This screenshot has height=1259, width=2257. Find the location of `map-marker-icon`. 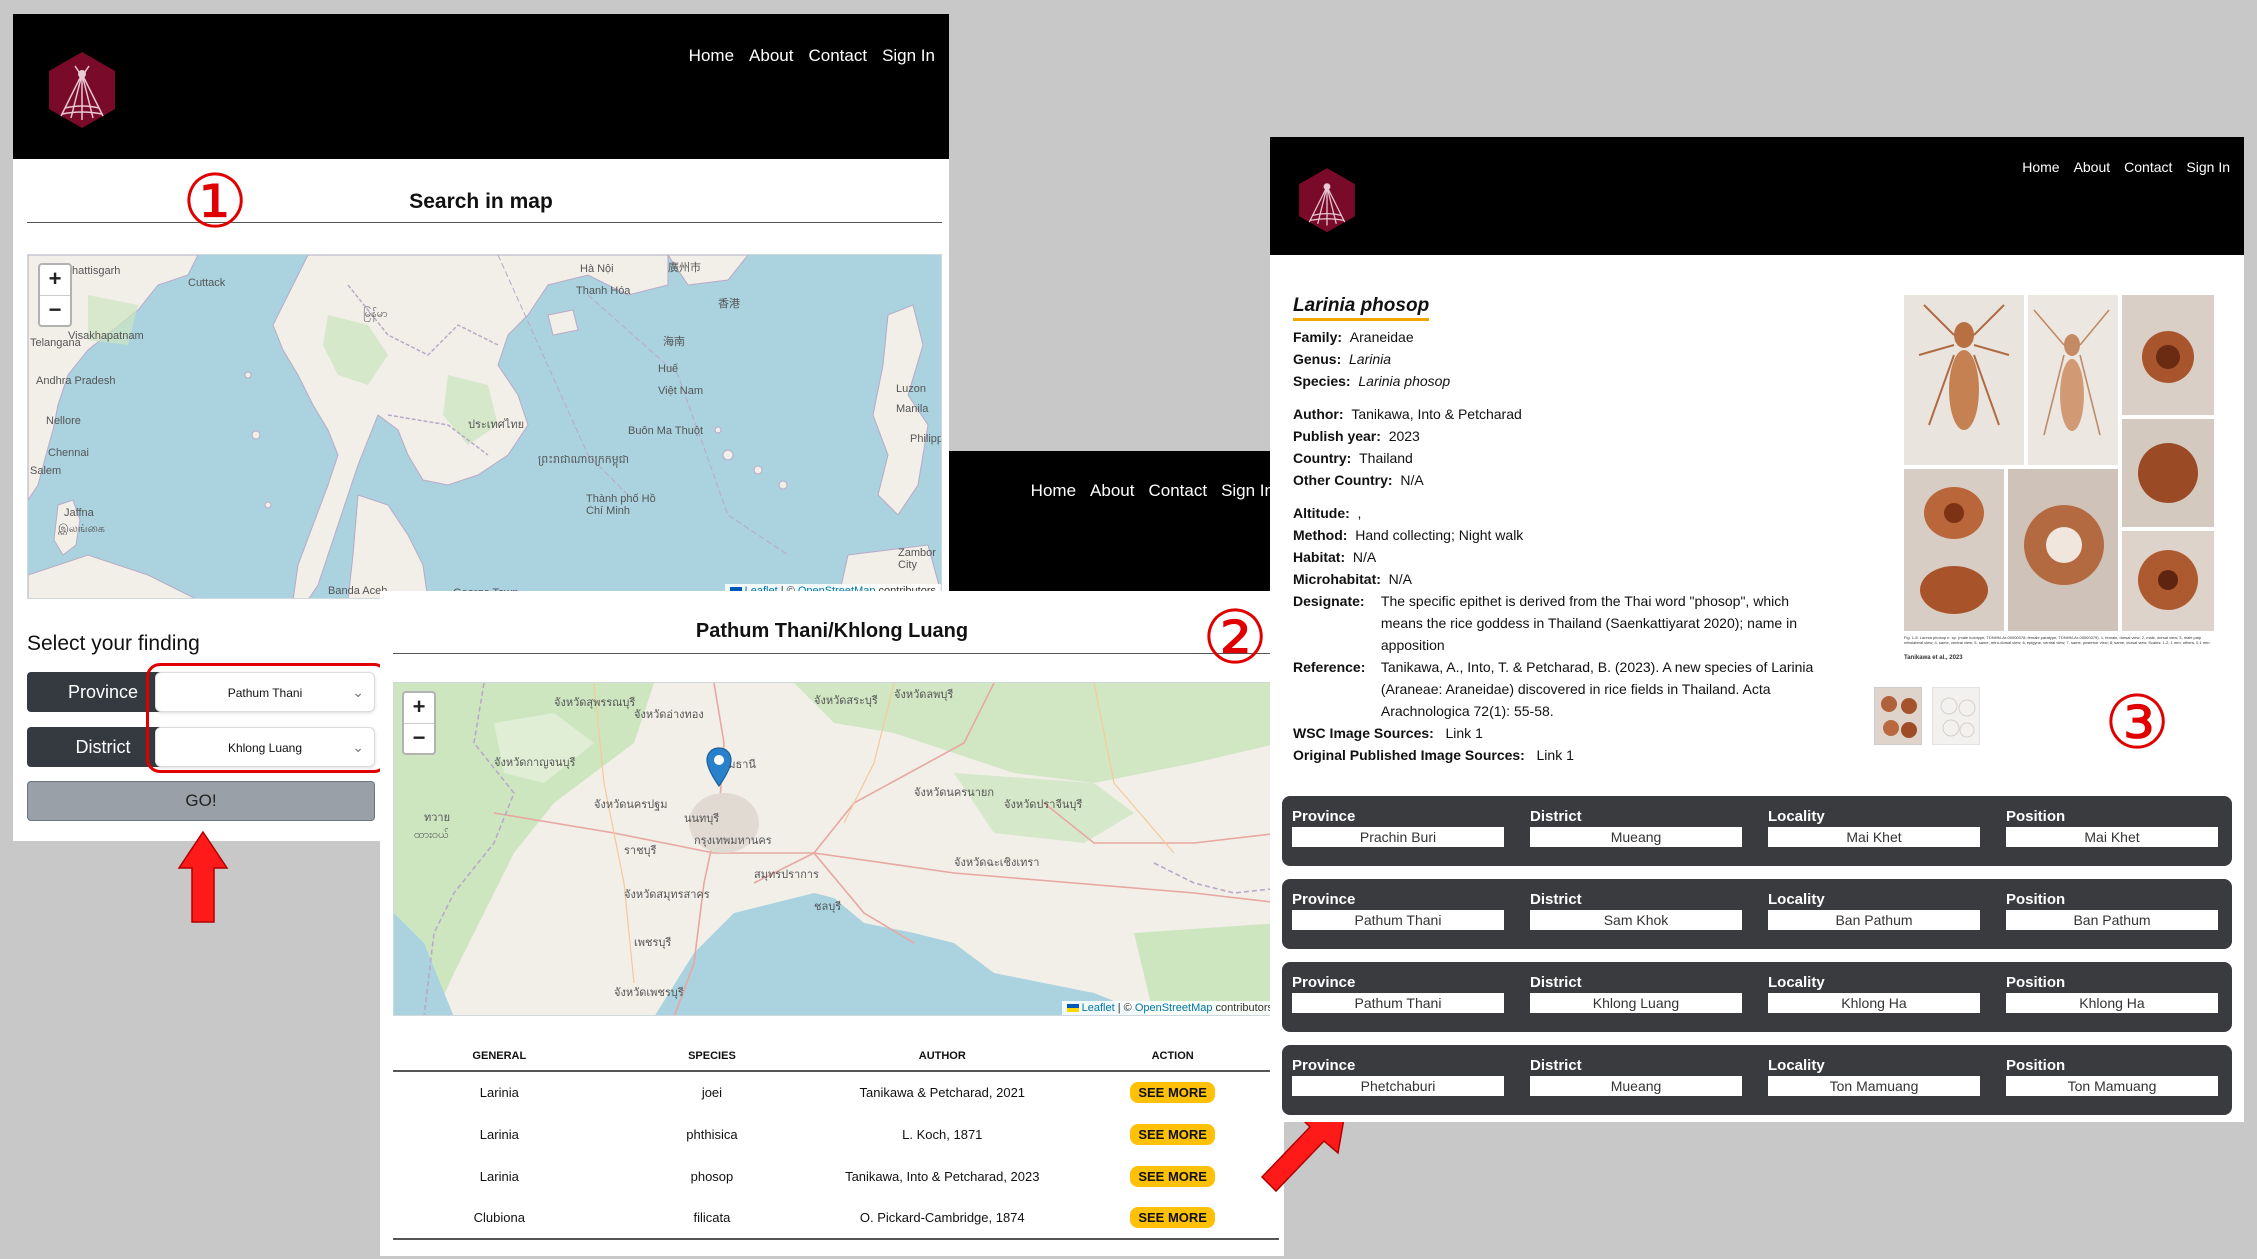

map-marker-icon is located at coordinates (719, 767).